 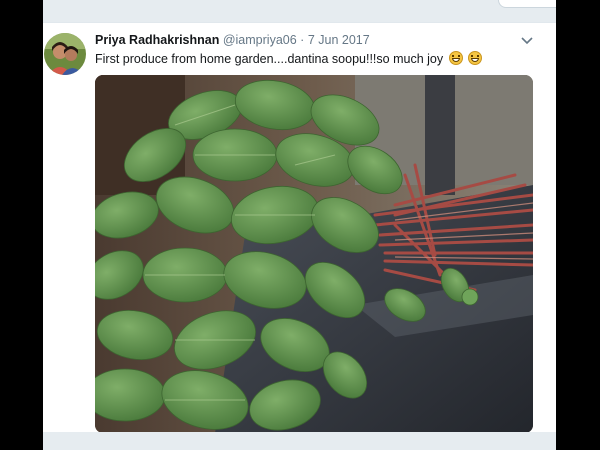 I want to click on bottom-background, so click(x=299, y=441).